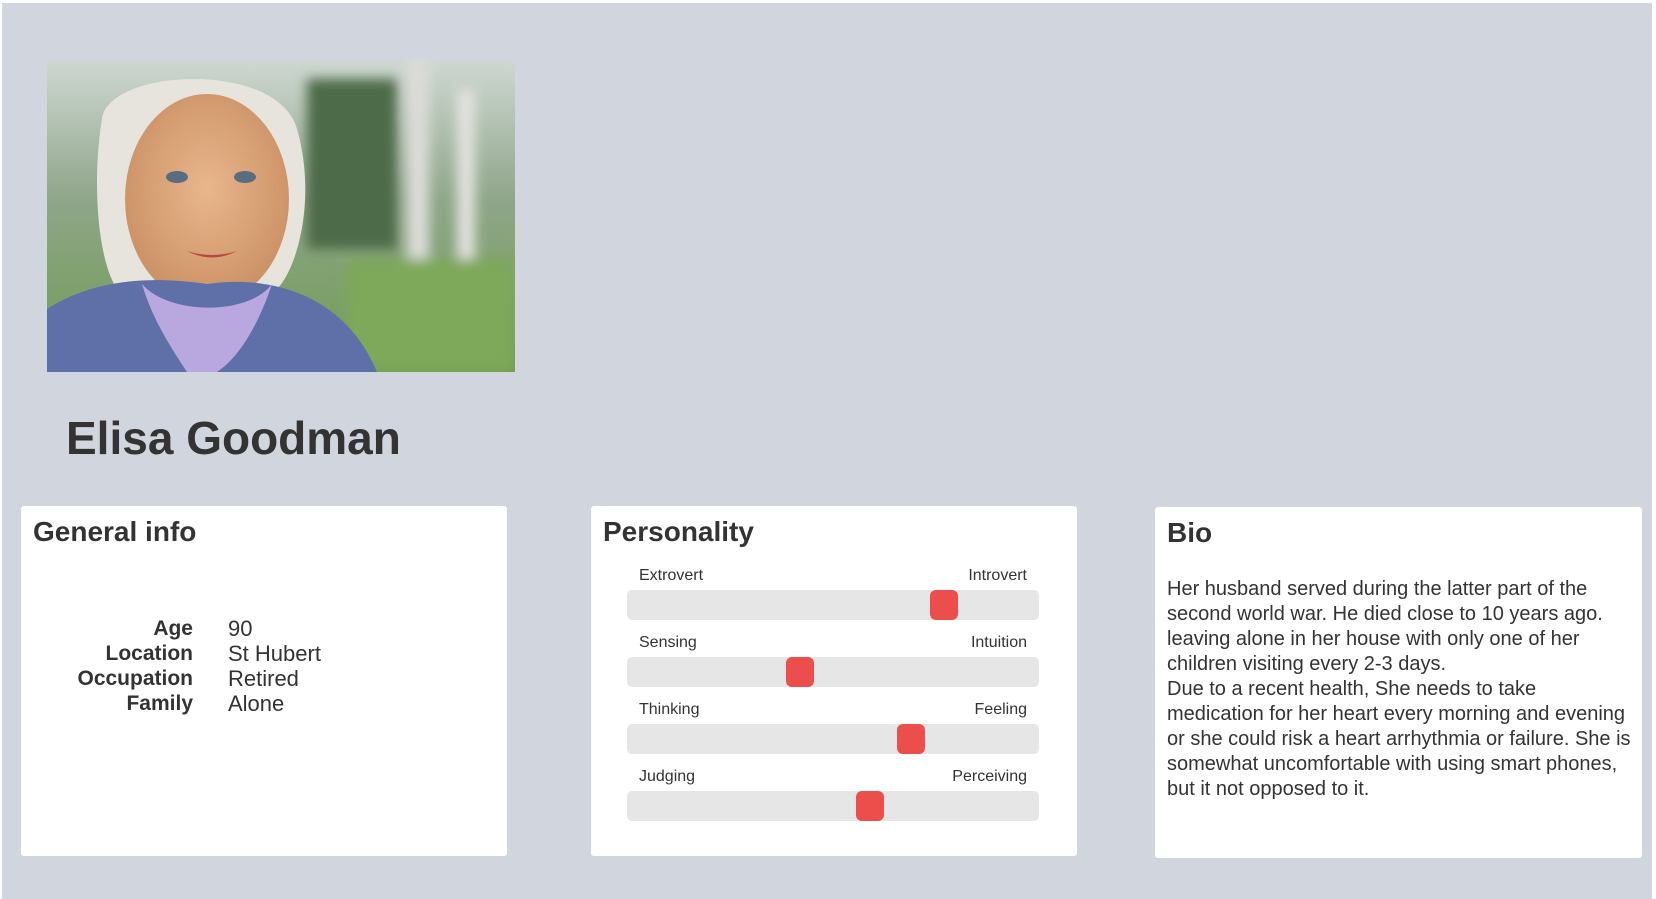 This screenshot has height=899, width=1656. I want to click on trait-extrovert-introvert: Extrovert Introvert, so click(833, 599).